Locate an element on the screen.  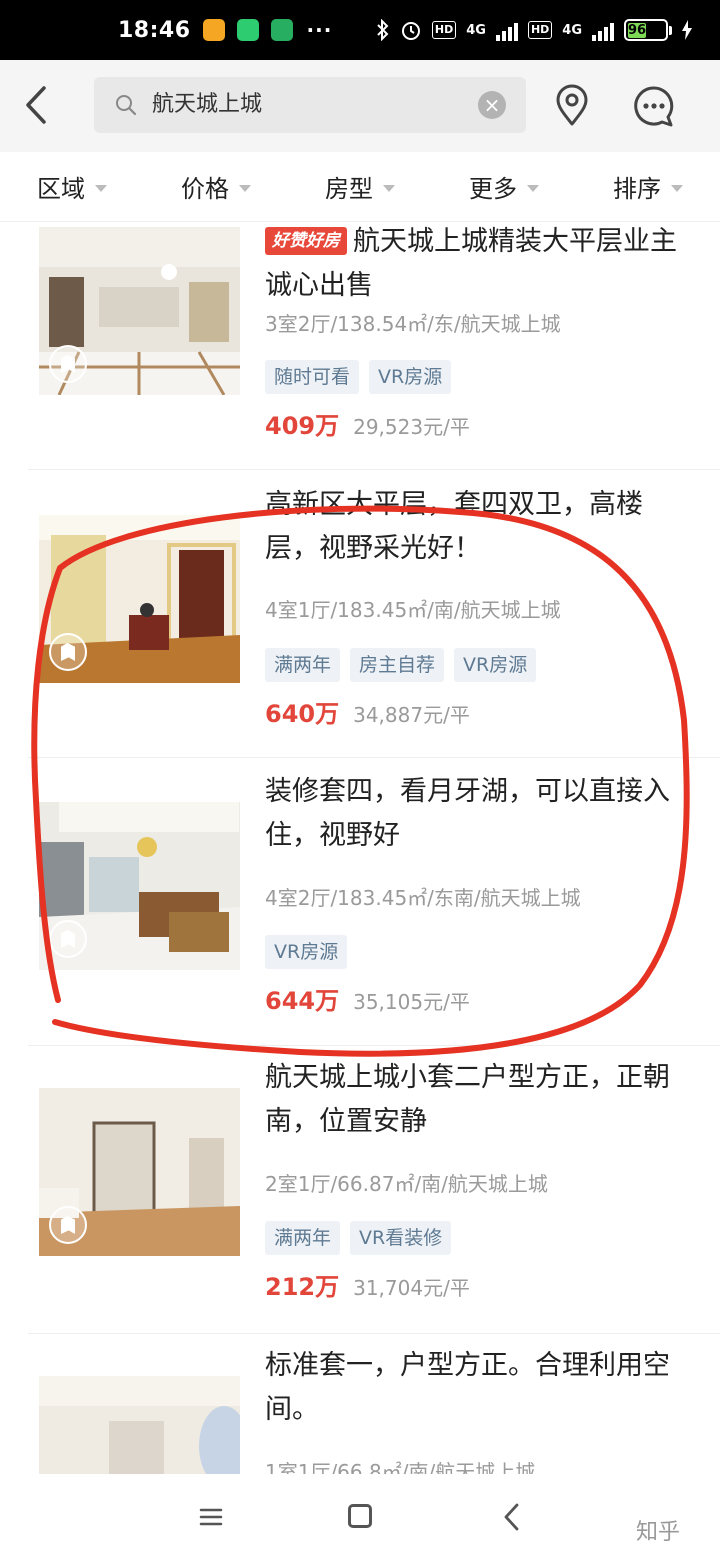
filter-bar: 区域 价格 房型 更多 排序 is located at coordinates (360, 187).